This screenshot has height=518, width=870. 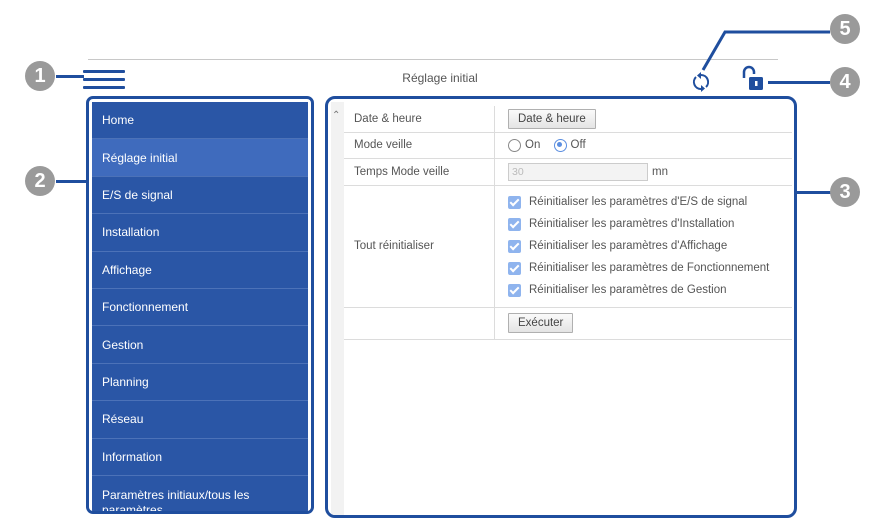 What do you see at coordinates (568, 145) in the screenshot?
I see `table-row: Mode veille On Off` at bounding box center [568, 145].